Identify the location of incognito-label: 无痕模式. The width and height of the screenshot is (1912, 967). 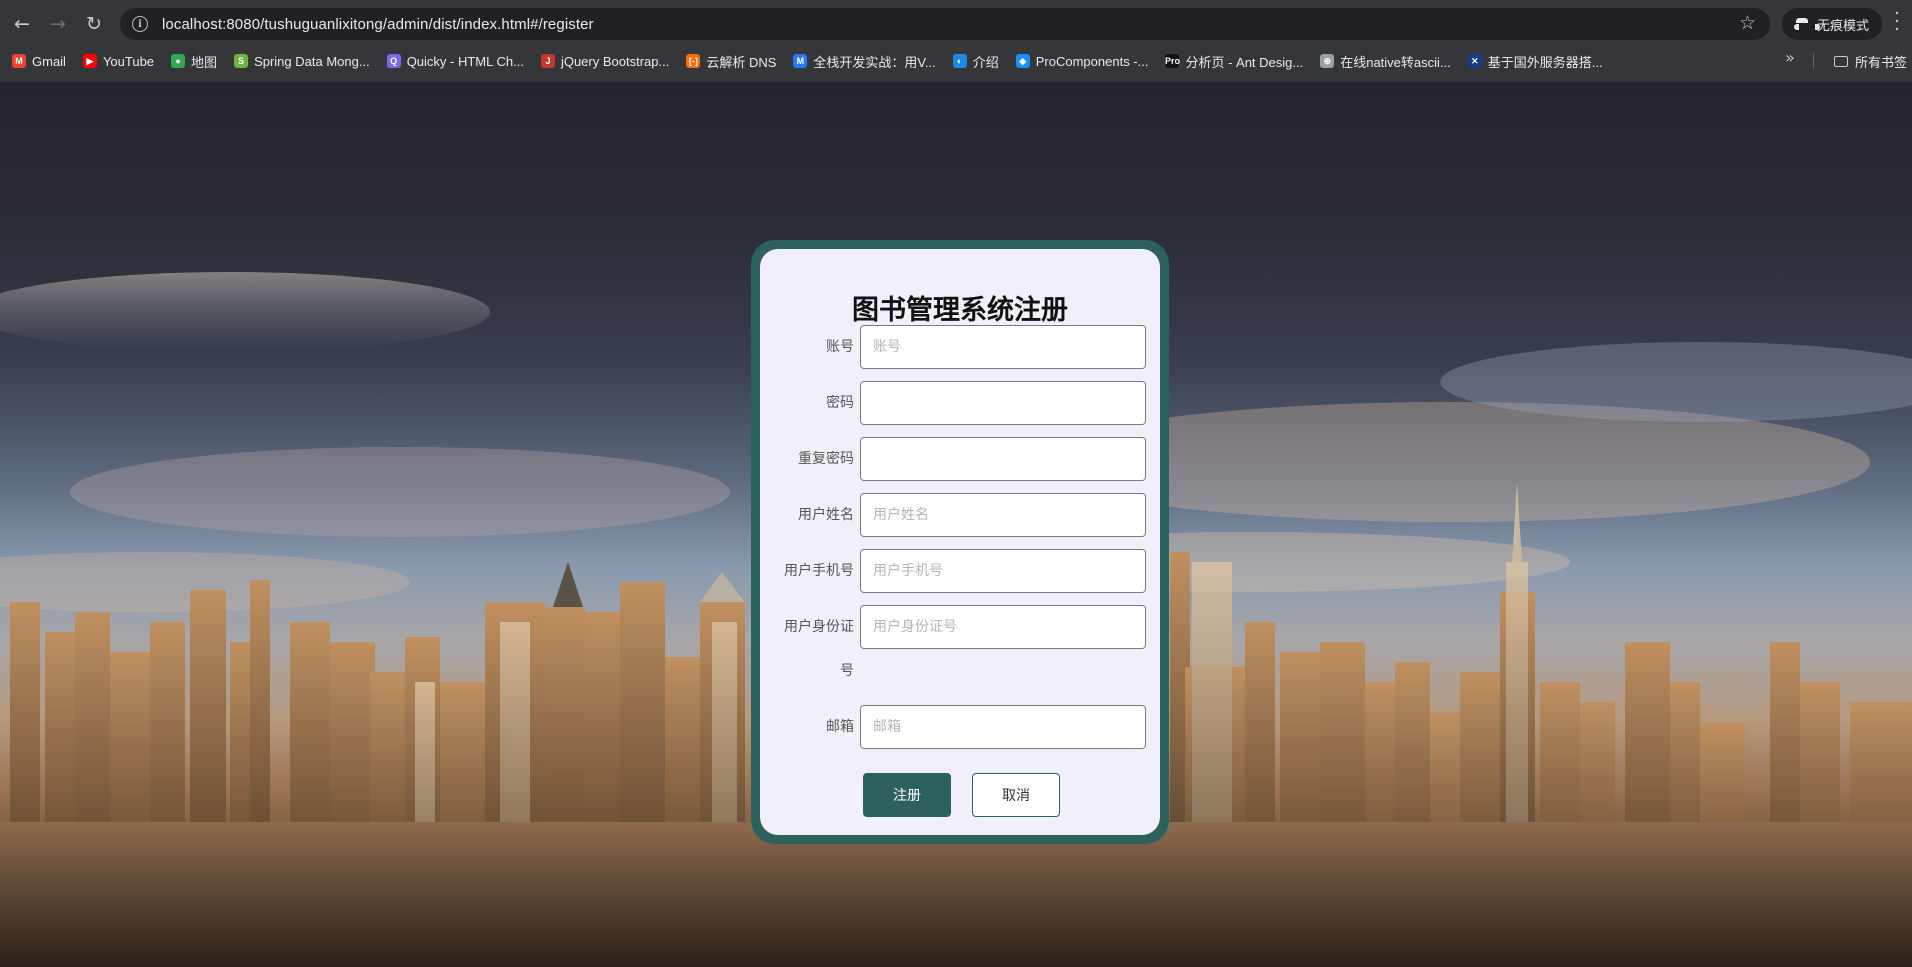
(1843, 25).